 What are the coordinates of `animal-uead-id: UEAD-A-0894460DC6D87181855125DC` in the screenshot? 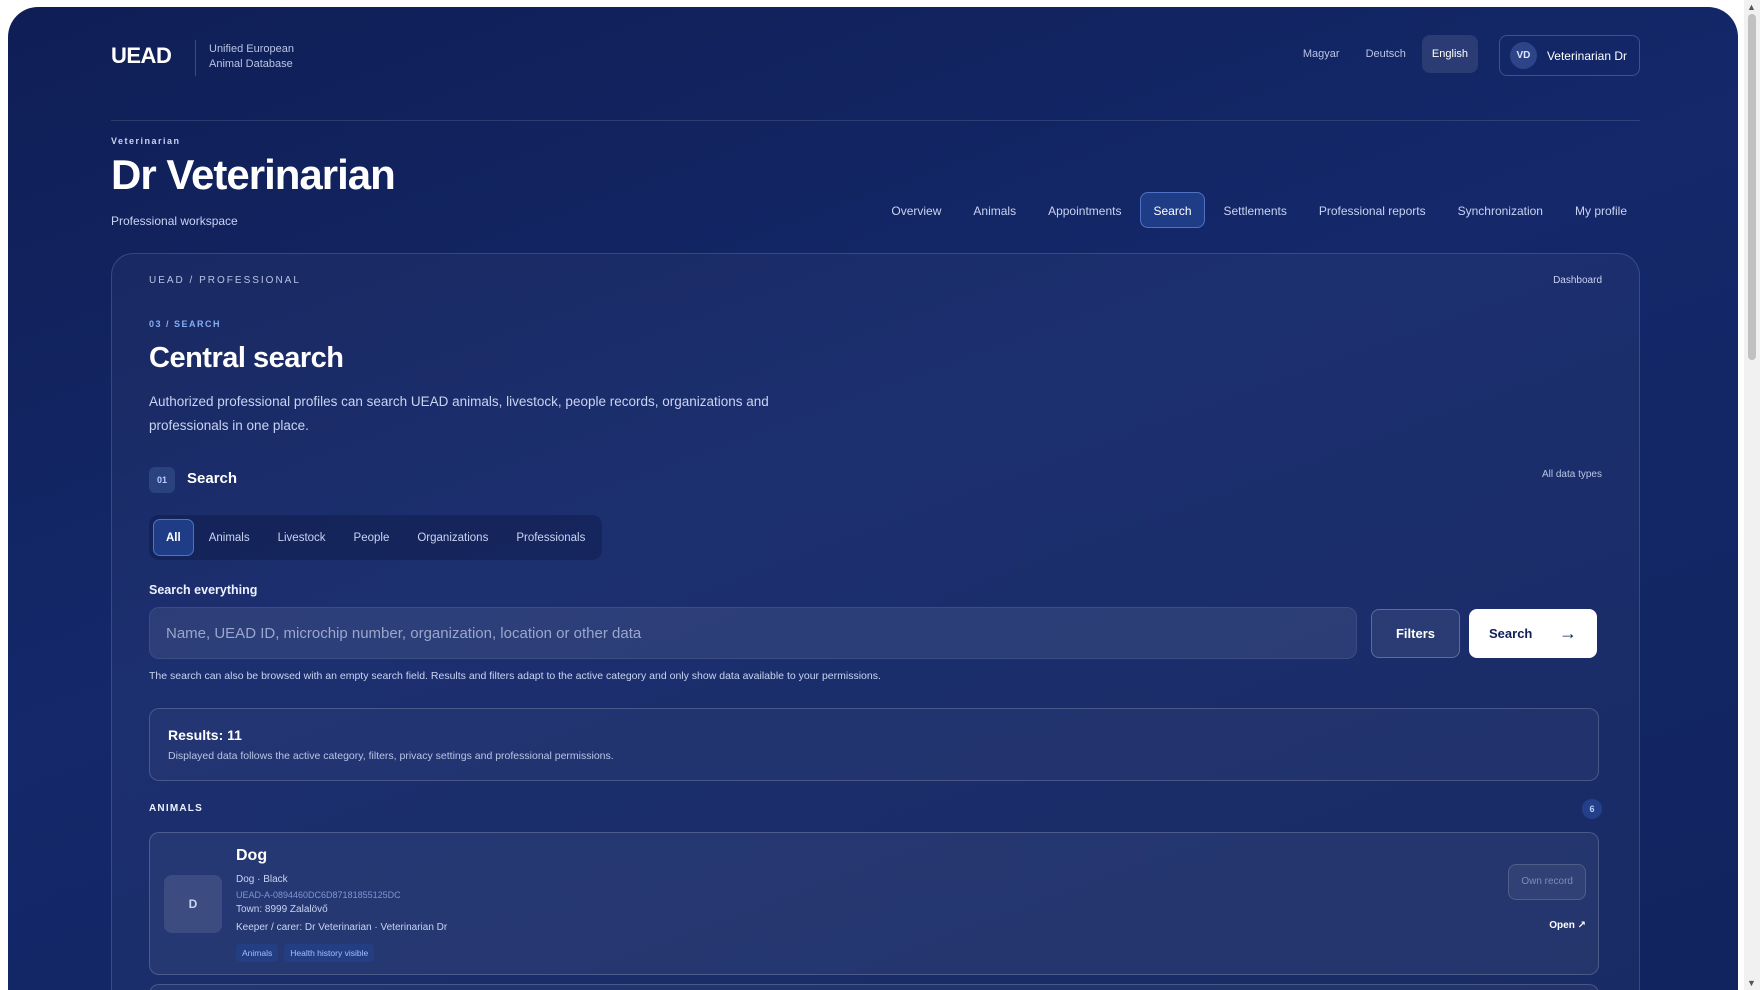 It's located at (318, 895).